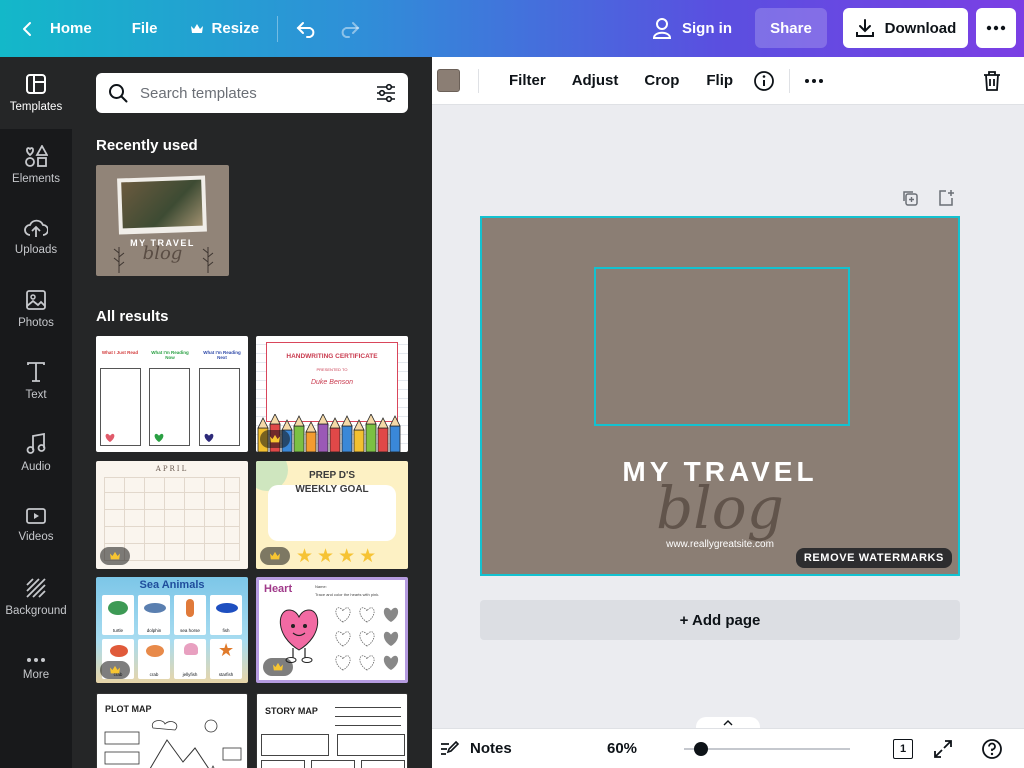  What do you see at coordinates (719, 80) in the screenshot?
I see `flip-button: Flip` at bounding box center [719, 80].